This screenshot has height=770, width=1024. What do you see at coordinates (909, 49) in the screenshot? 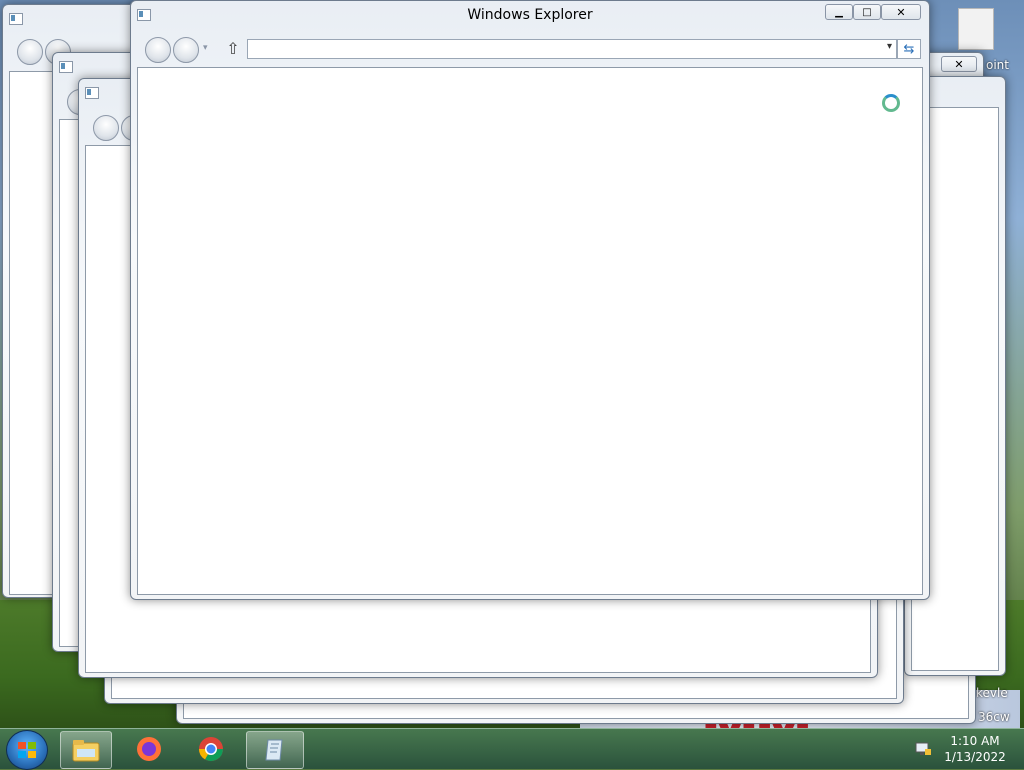
I see `refresh-icon: ⇆` at bounding box center [909, 49].